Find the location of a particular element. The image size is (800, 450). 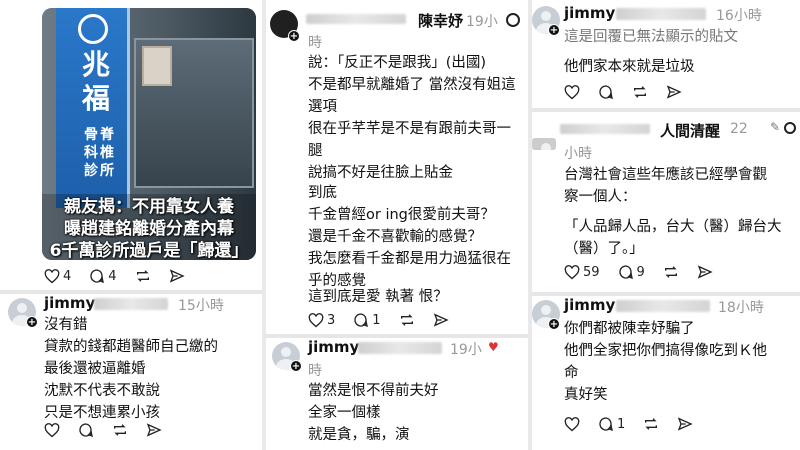

like-button: 4 is located at coordinates (57, 276).